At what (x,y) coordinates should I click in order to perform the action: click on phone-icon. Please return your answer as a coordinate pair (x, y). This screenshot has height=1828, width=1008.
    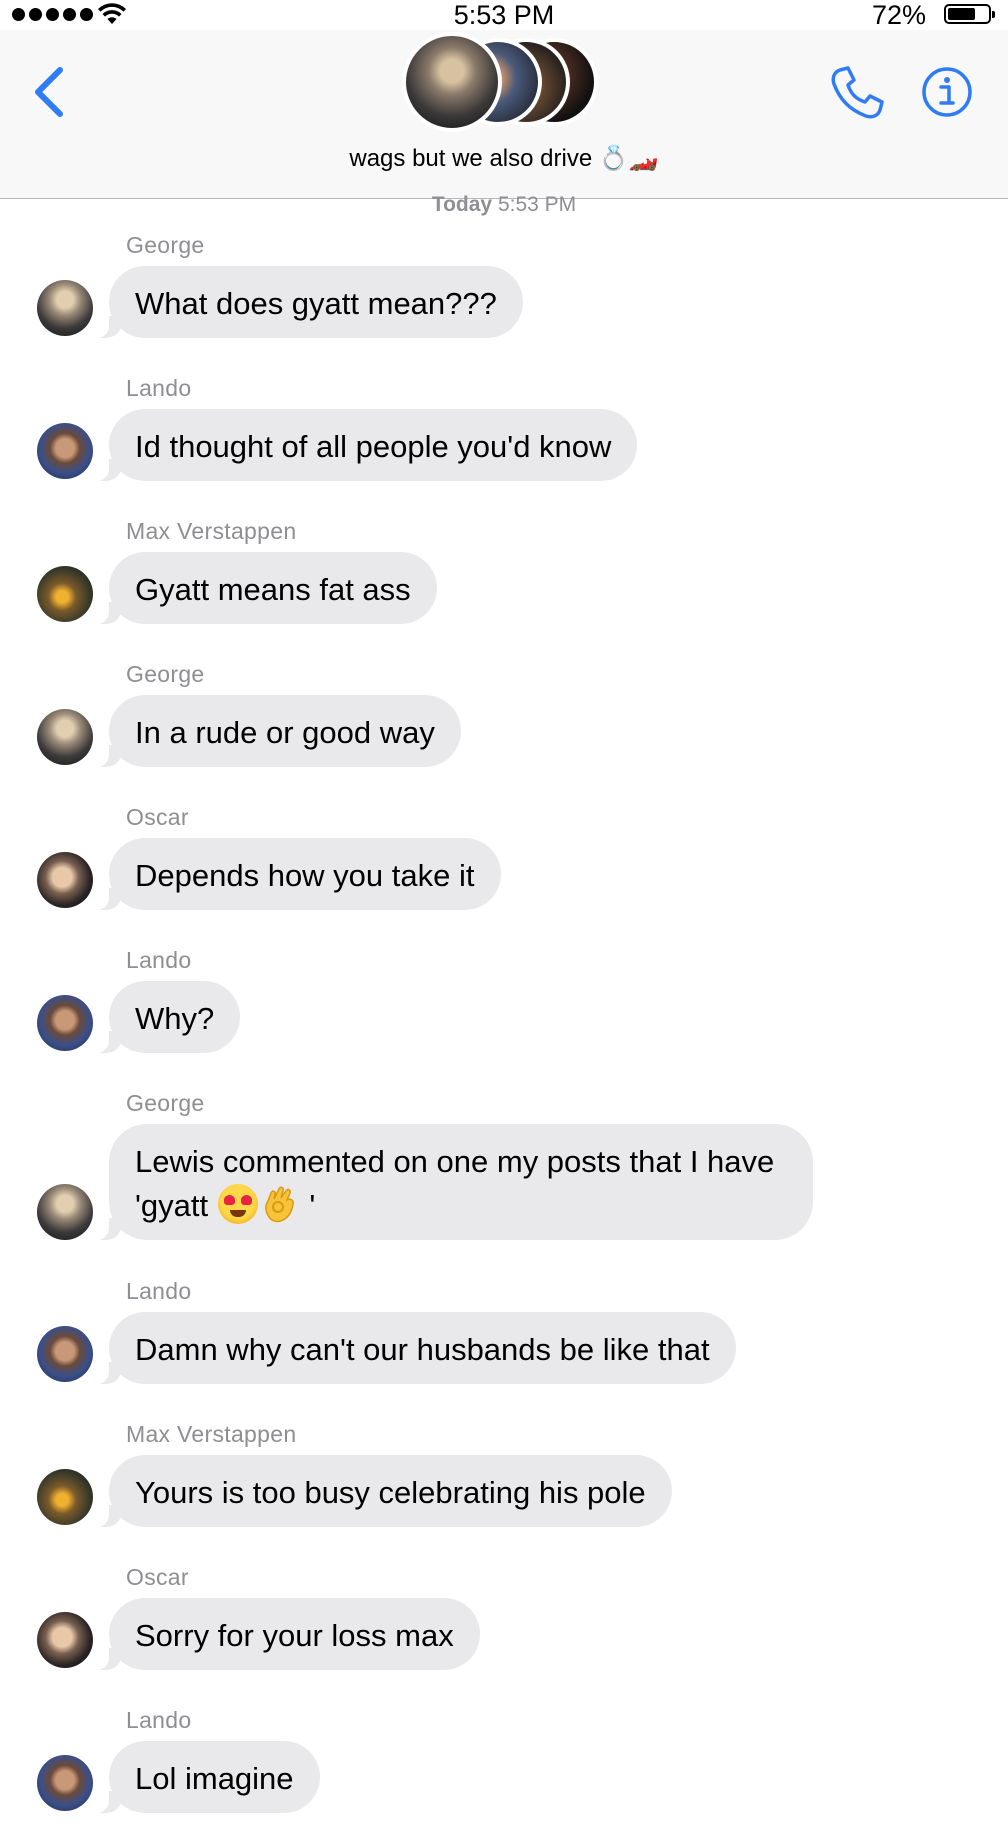
    Looking at the image, I should click on (857, 92).